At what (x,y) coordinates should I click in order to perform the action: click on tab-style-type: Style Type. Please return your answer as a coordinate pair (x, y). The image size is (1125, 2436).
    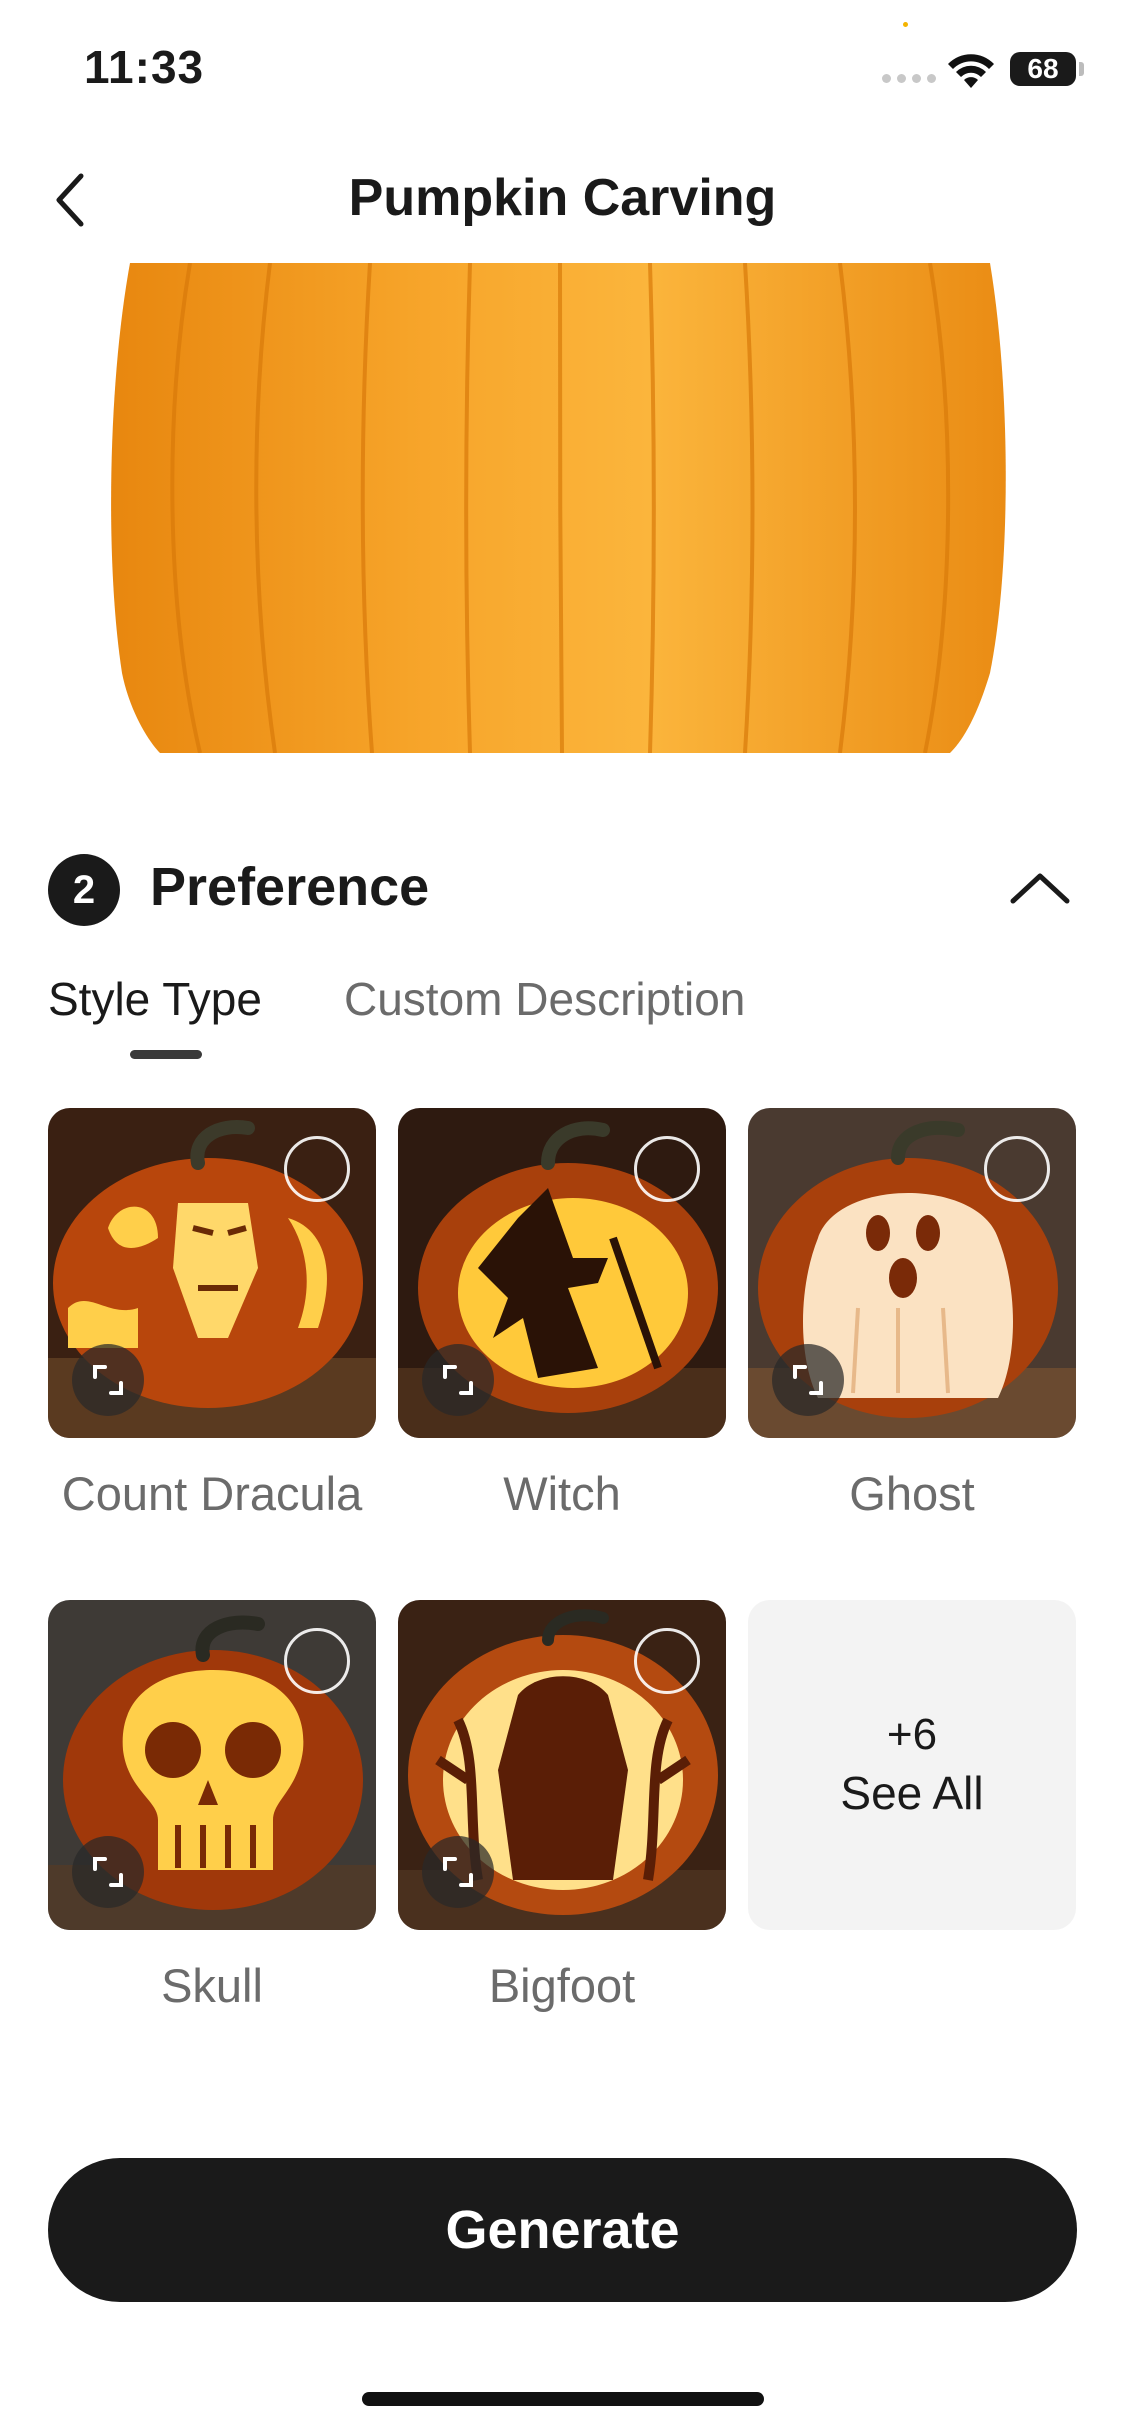
    Looking at the image, I should click on (155, 999).